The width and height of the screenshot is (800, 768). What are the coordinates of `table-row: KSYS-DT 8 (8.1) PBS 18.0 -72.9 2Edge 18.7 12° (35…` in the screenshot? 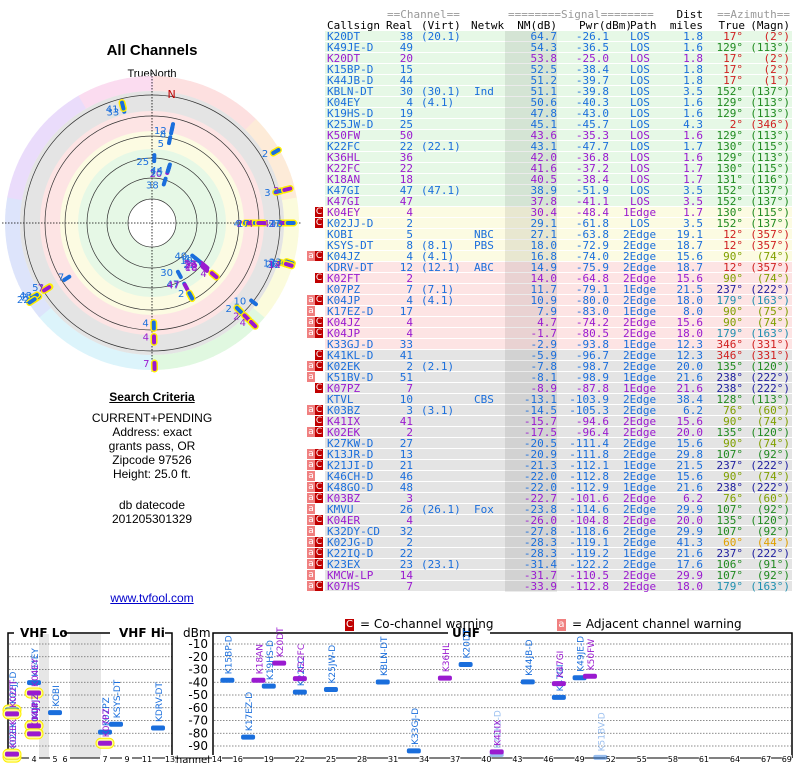 It's located at (558, 245).